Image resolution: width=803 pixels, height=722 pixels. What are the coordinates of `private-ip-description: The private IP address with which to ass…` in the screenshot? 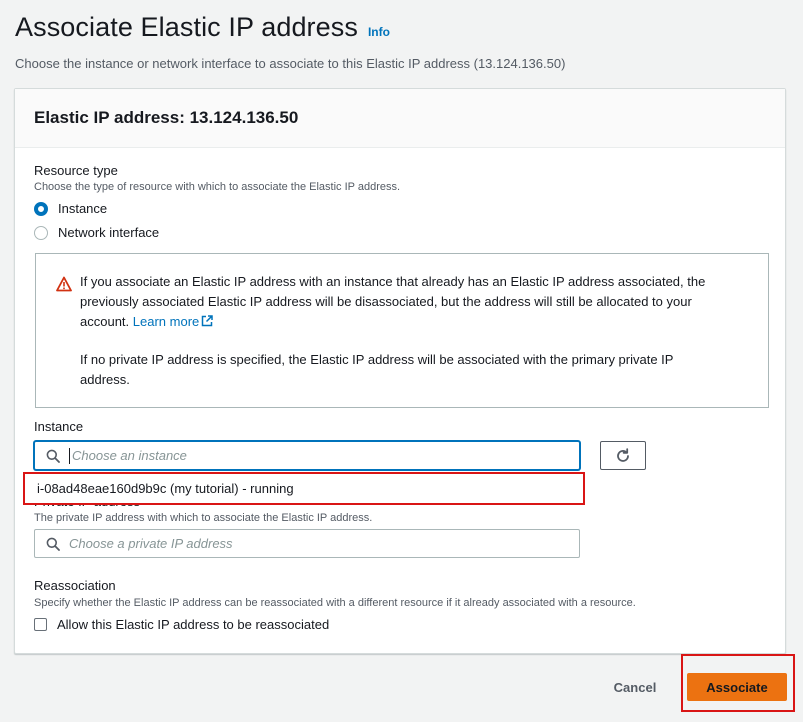 It's located at (203, 518).